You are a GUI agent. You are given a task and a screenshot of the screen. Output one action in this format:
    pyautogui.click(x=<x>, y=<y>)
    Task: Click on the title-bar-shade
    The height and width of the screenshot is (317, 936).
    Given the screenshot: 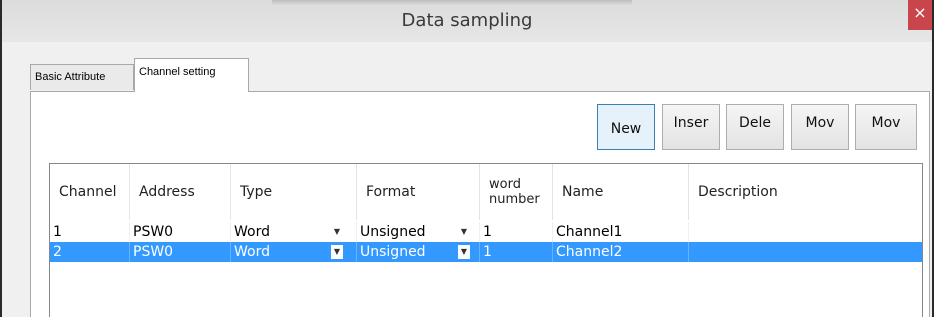 What is the action you would take?
    pyautogui.click(x=452, y=3)
    